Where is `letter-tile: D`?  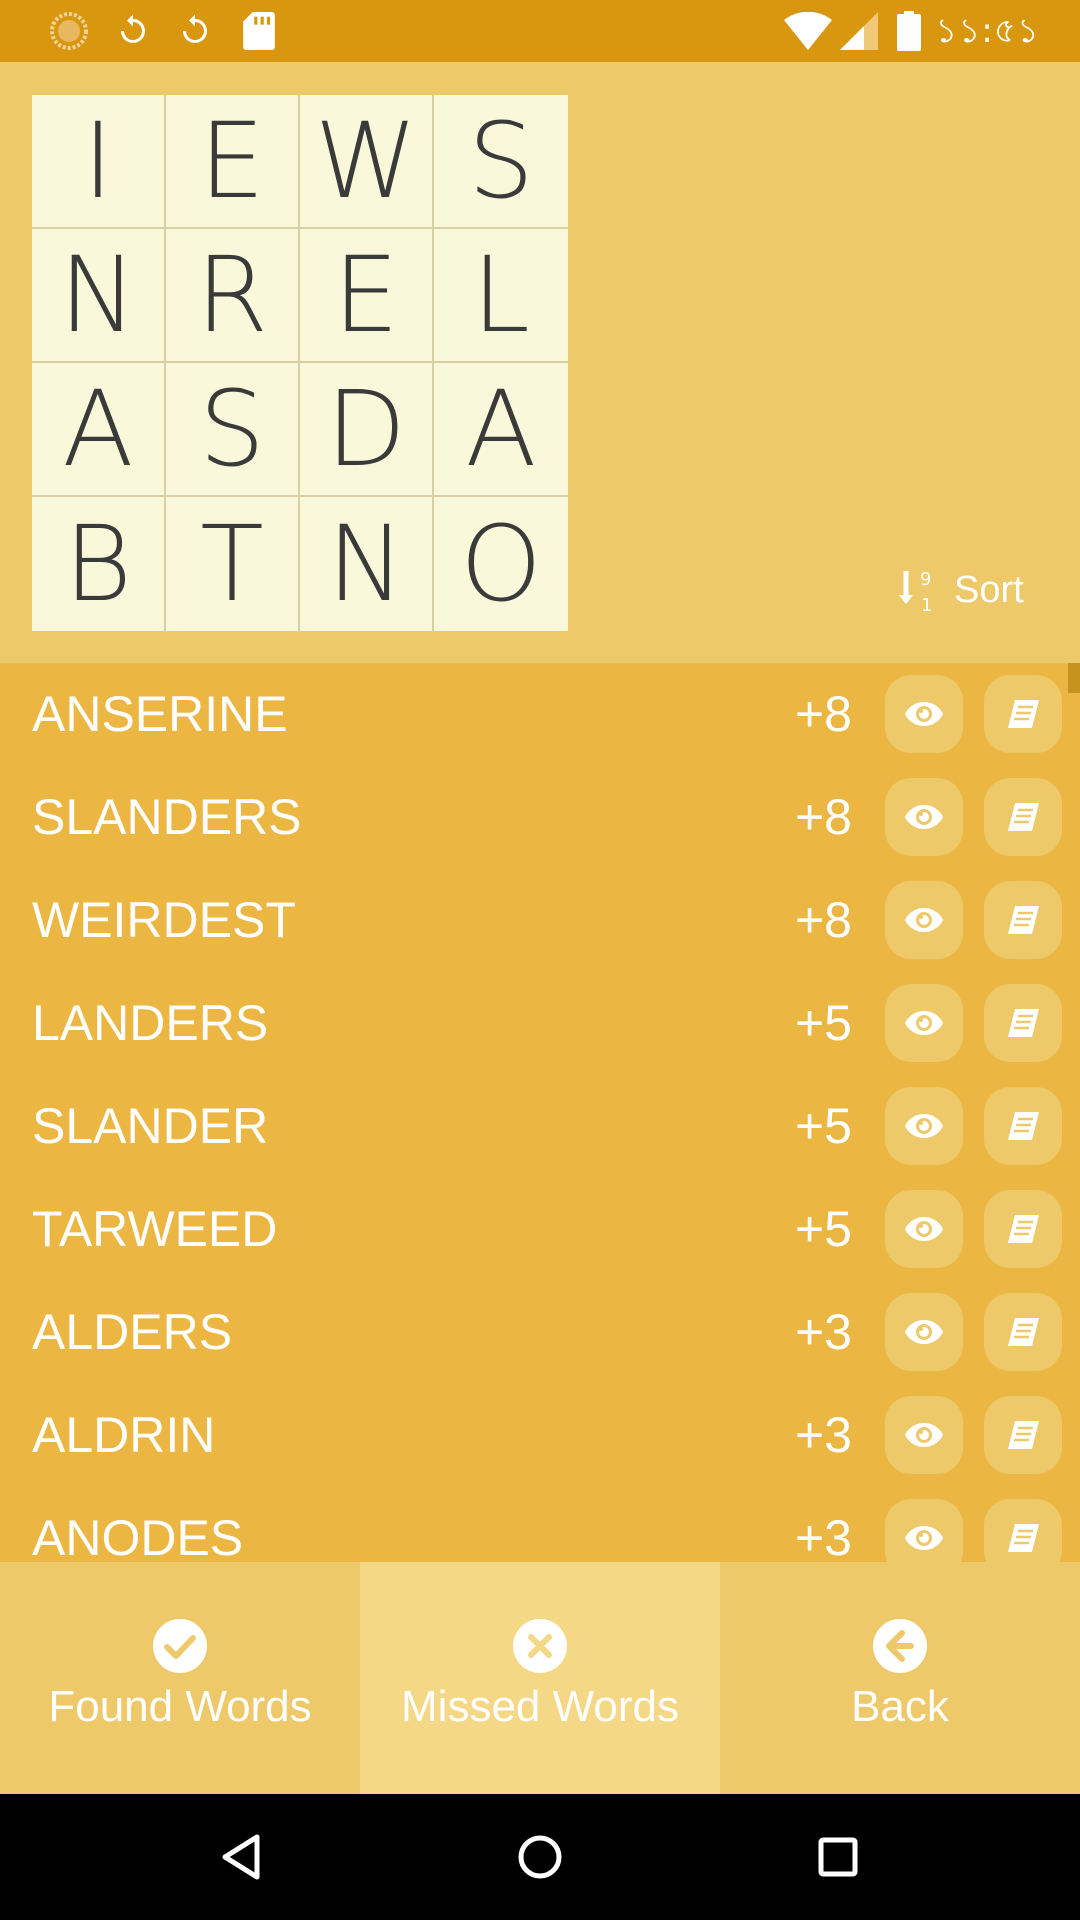 letter-tile: D is located at coordinates (367, 430).